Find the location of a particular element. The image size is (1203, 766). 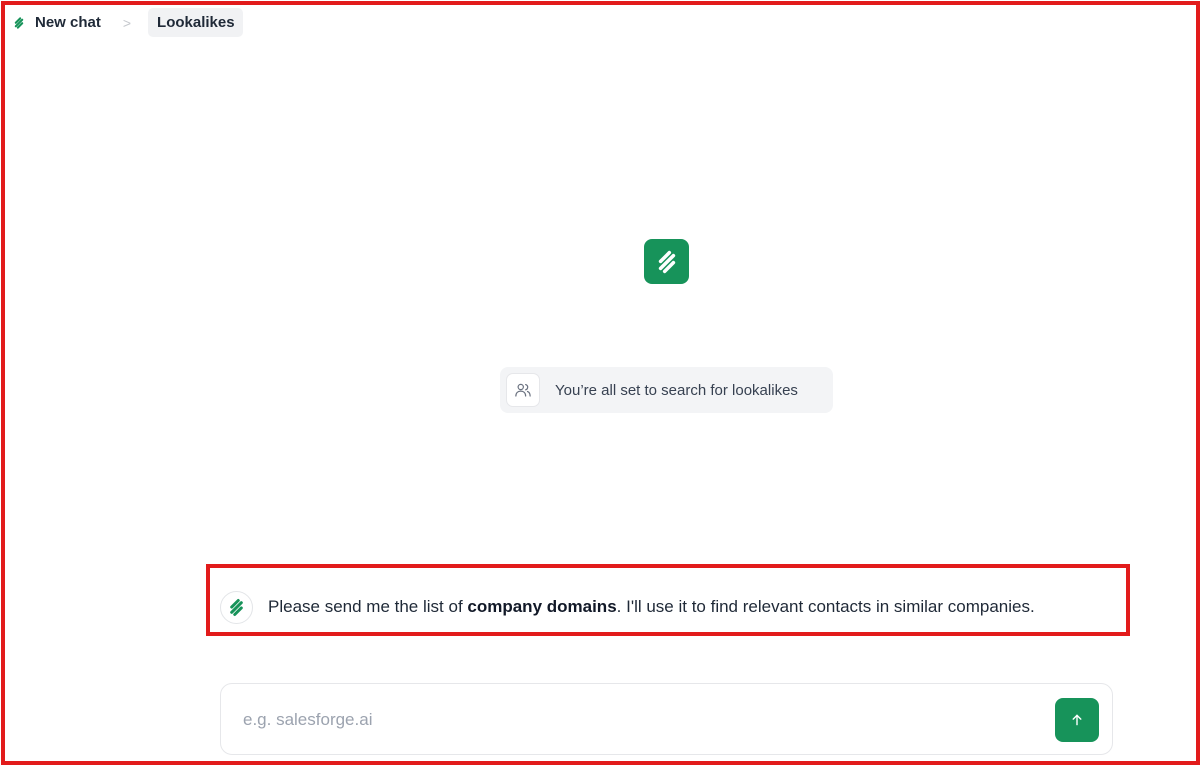

breadcrumb-label: Lookalikes is located at coordinates (196, 22).